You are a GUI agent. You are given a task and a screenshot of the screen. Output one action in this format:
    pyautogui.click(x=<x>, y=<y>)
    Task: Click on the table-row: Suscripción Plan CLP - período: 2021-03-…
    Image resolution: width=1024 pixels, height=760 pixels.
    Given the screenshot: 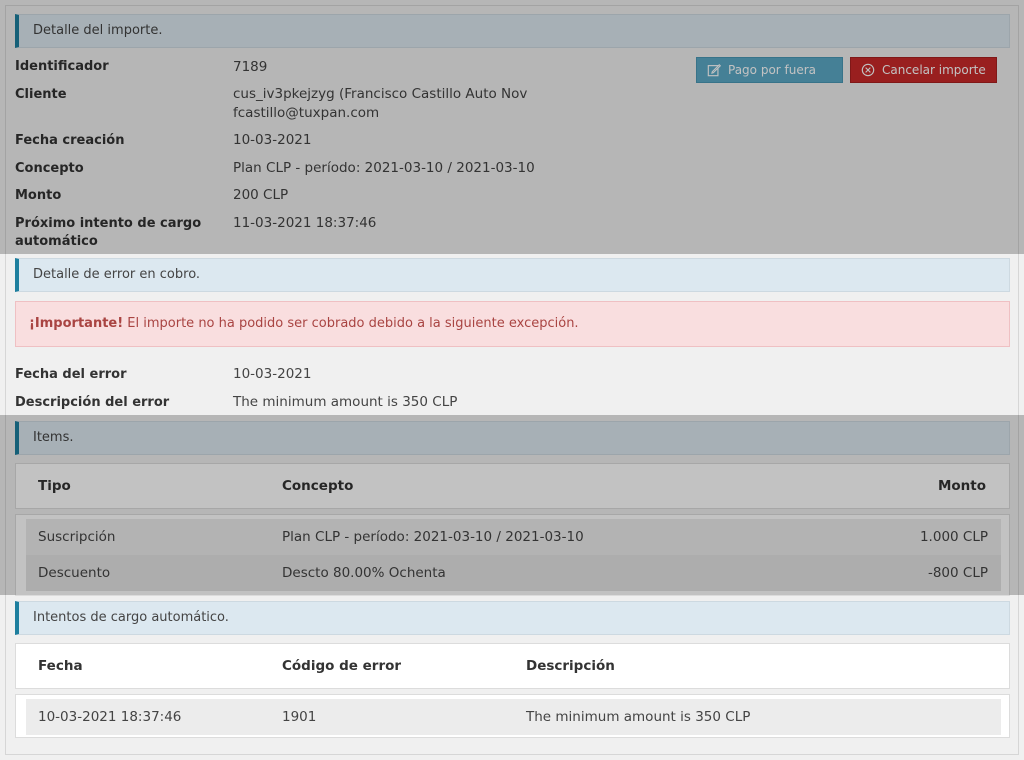 What is the action you would take?
    pyautogui.click(x=513, y=537)
    